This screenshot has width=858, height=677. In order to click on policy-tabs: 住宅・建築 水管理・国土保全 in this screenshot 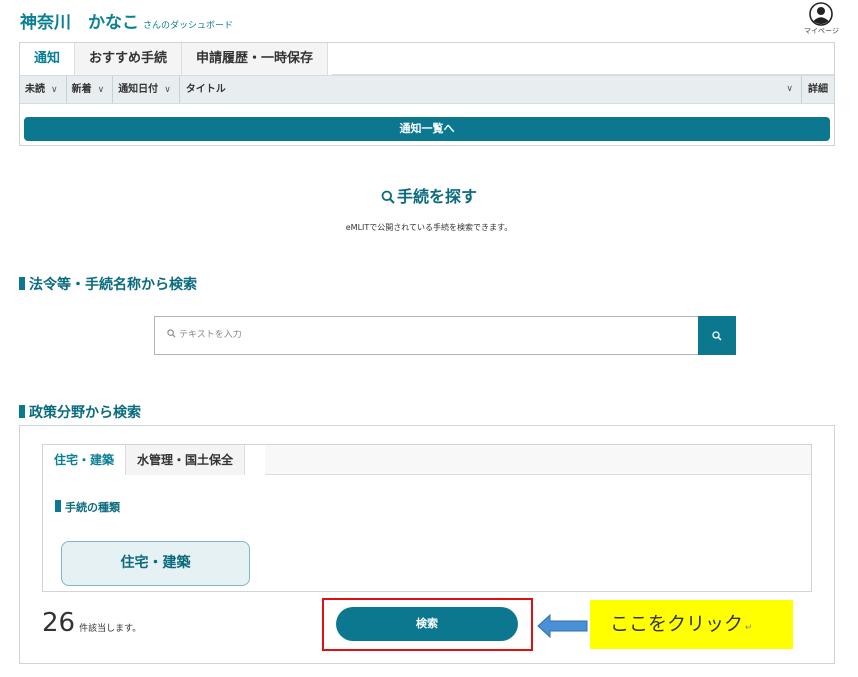, I will do `click(144, 460)`.